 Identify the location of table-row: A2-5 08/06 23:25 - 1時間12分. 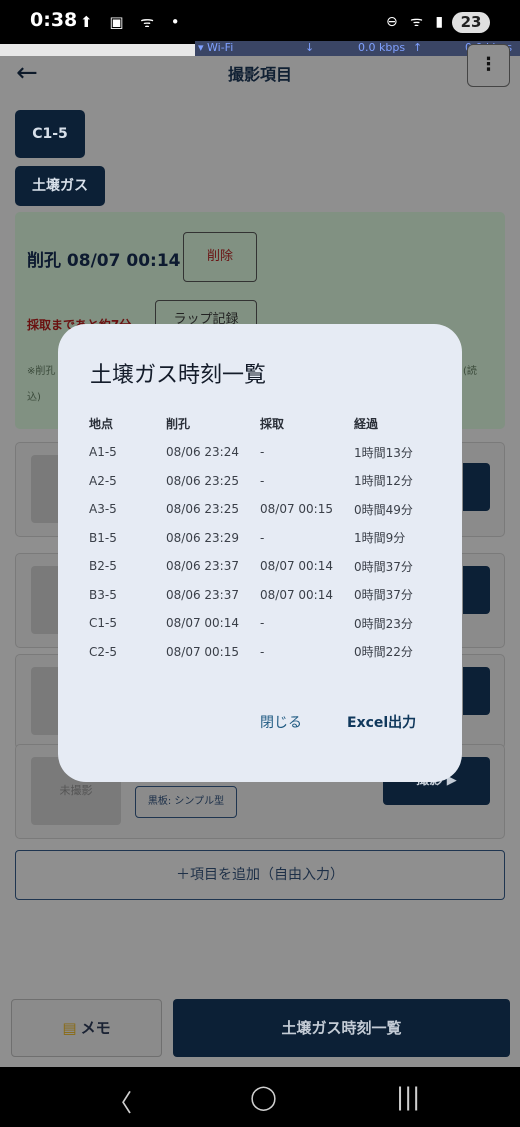
(261, 481).